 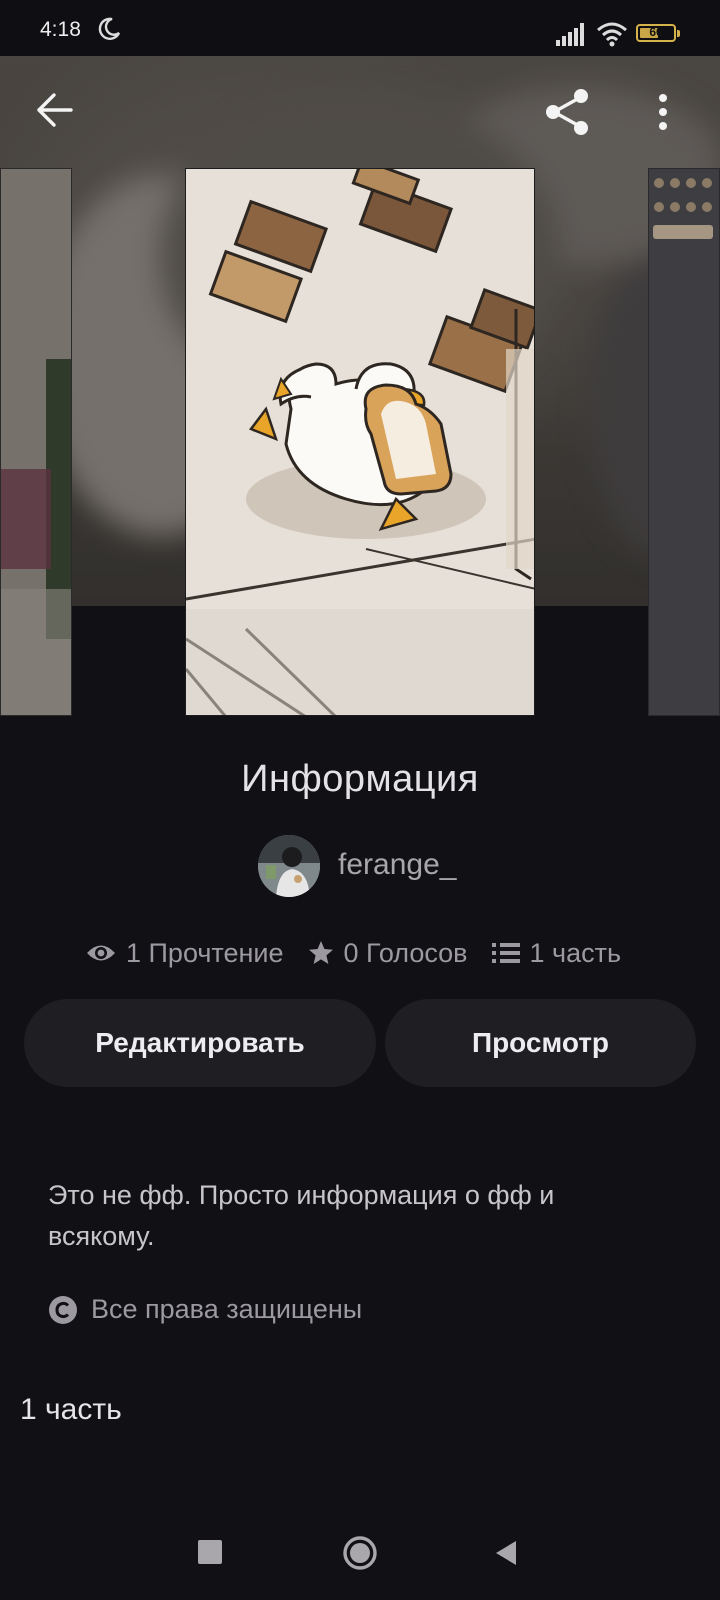 I want to click on story-title: Информация, so click(x=360, y=779).